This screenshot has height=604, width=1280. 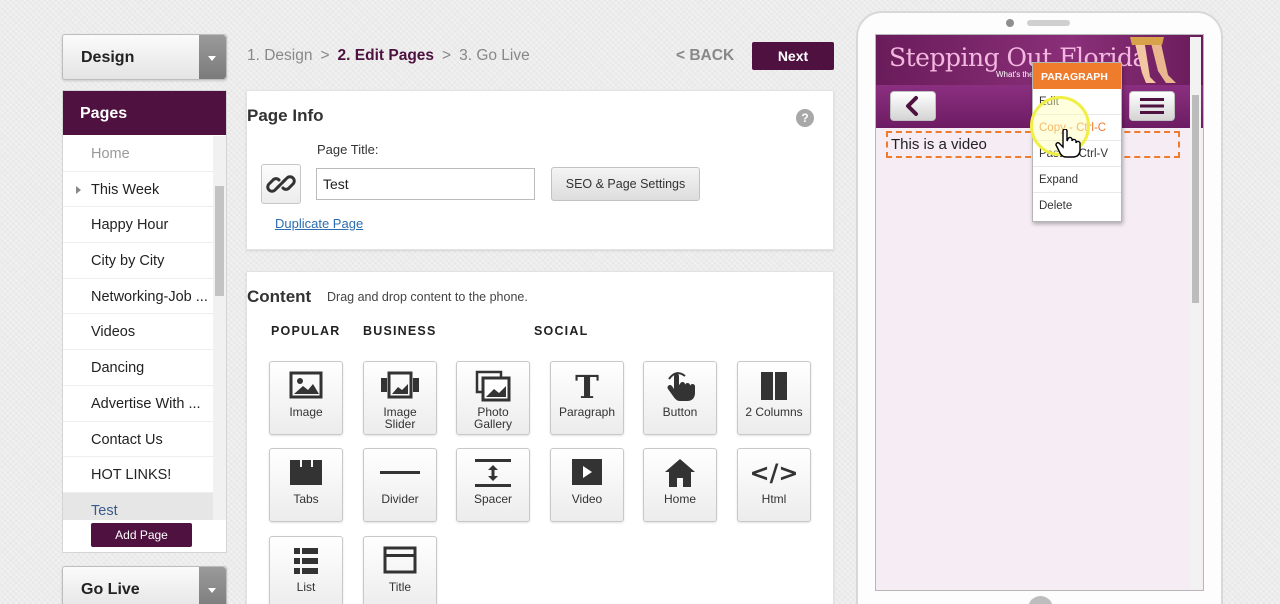 What do you see at coordinates (400, 570) in the screenshot?
I see `content-tile-title: Title` at bounding box center [400, 570].